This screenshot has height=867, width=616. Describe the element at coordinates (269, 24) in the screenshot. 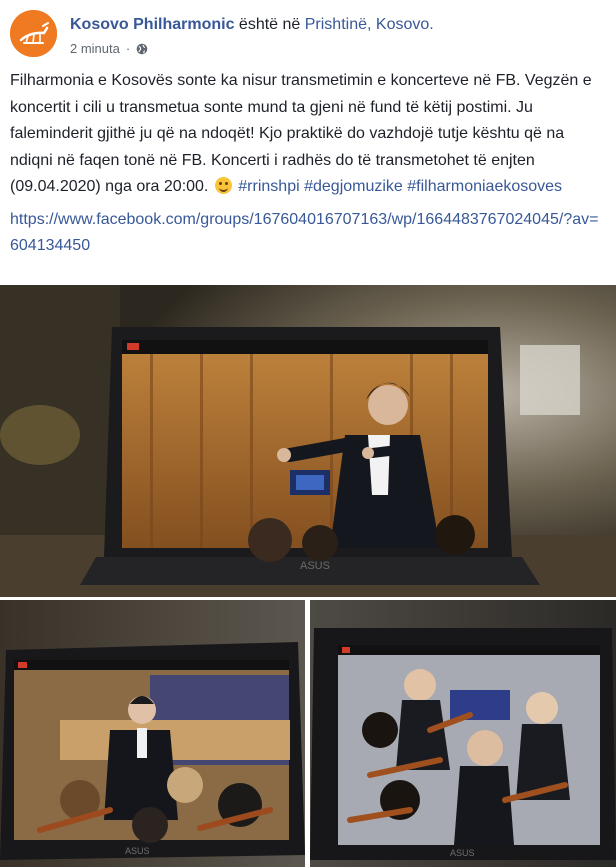

I see `author-suffix: është në` at that location.